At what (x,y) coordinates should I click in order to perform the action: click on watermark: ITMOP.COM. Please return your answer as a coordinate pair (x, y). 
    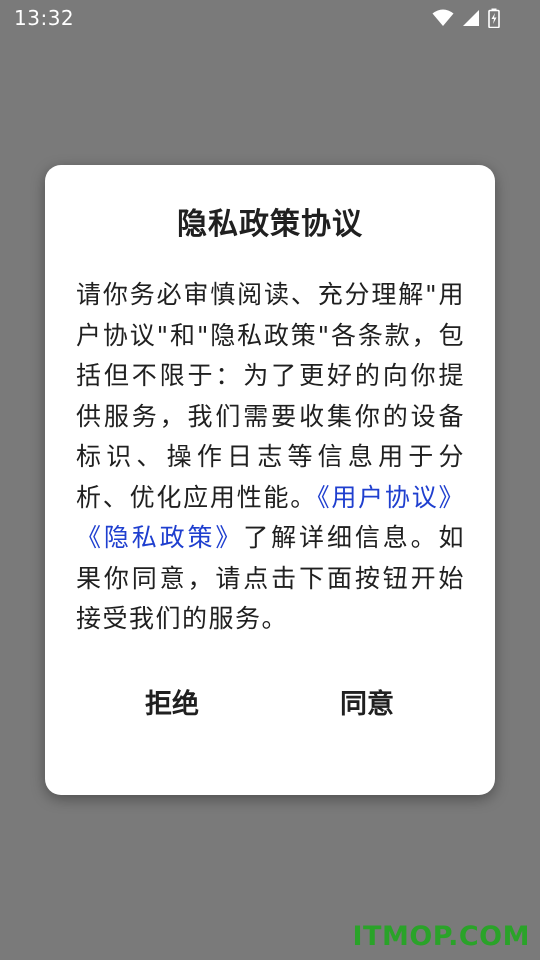
    Looking at the image, I should click on (441, 936).